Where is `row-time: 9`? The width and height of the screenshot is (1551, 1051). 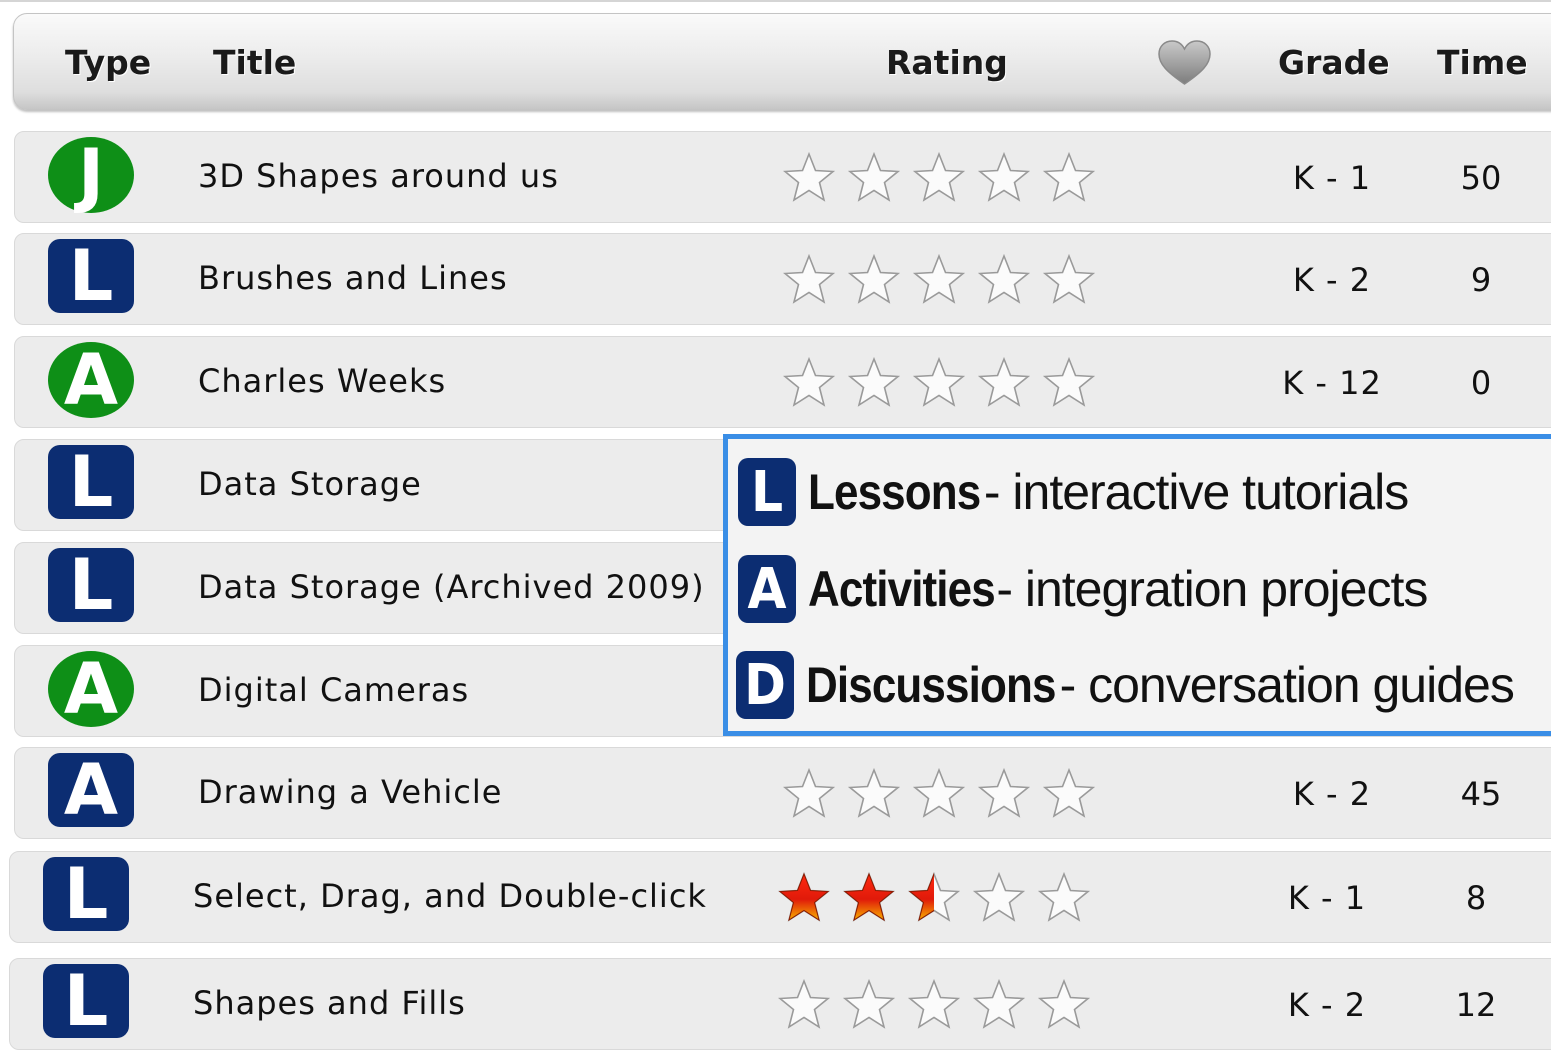 row-time: 9 is located at coordinates (1481, 280).